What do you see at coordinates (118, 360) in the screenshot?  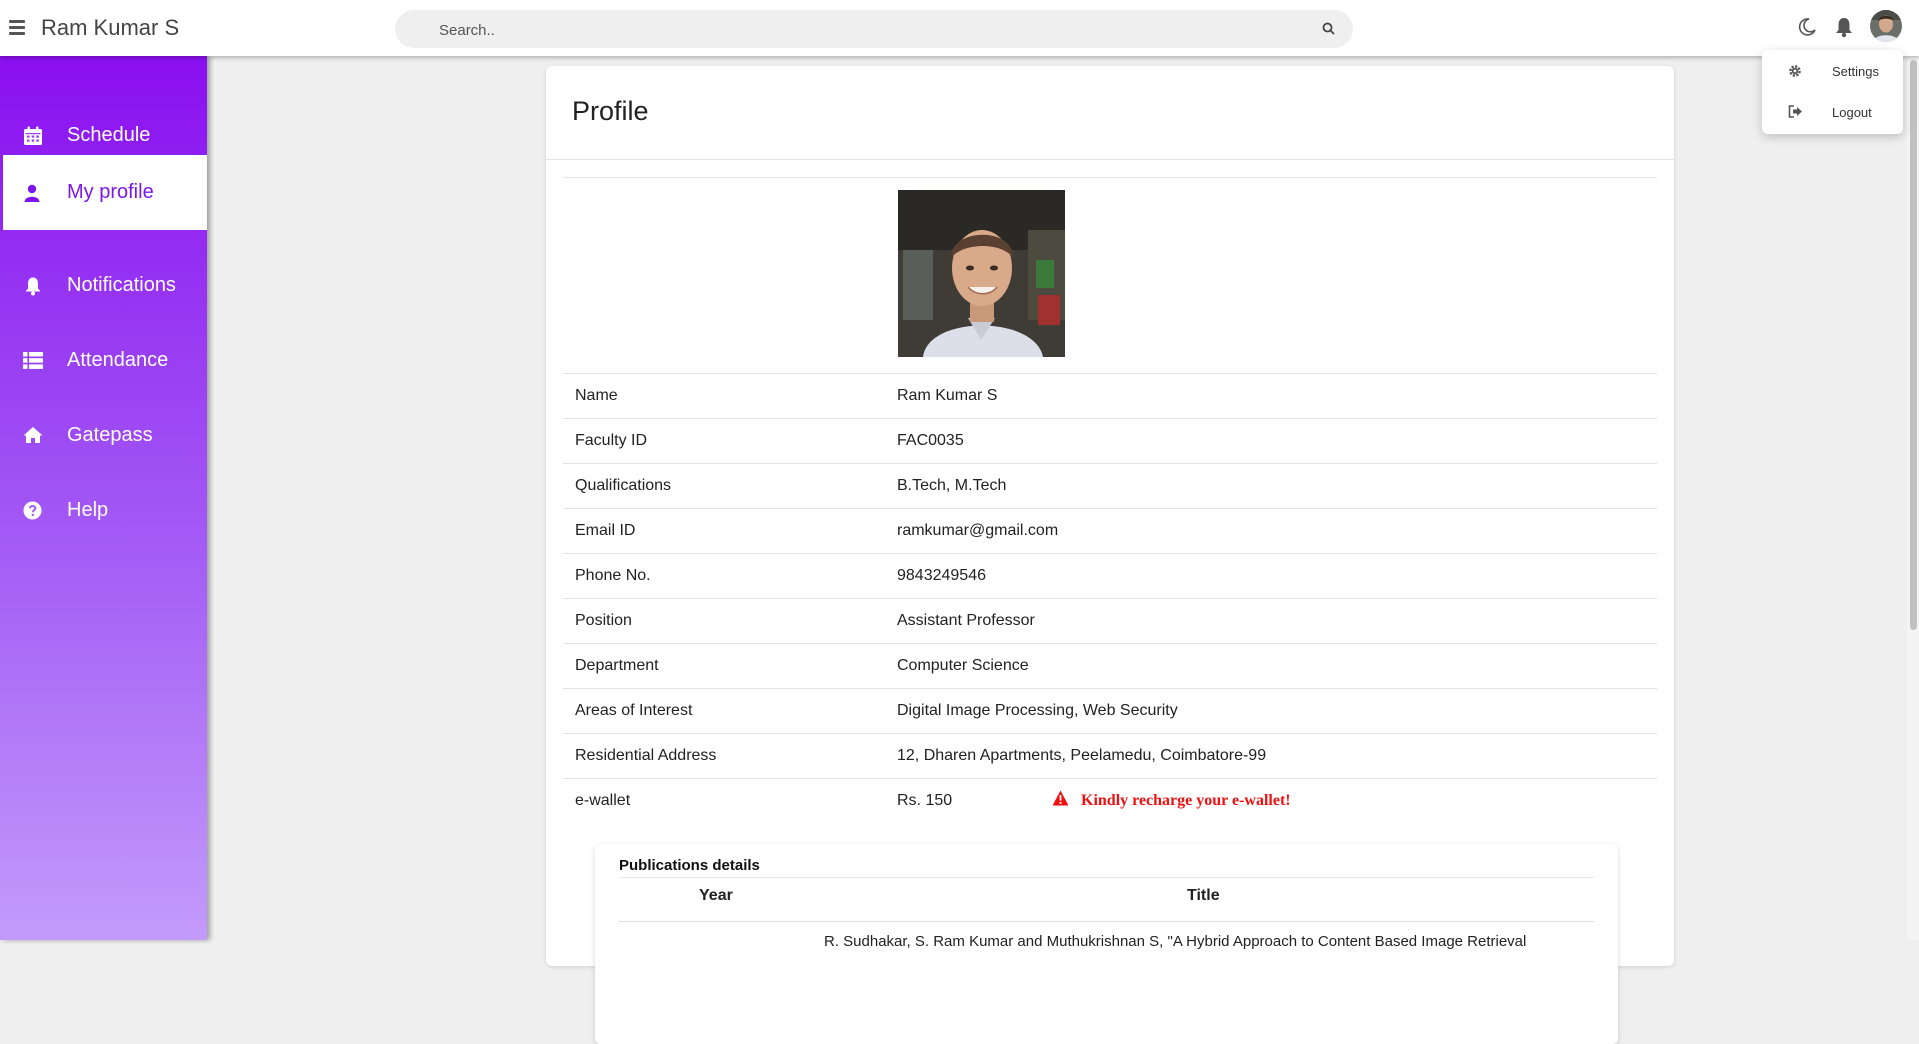 I see `sidebar-item-label: Attendance` at bounding box center [118, 360].